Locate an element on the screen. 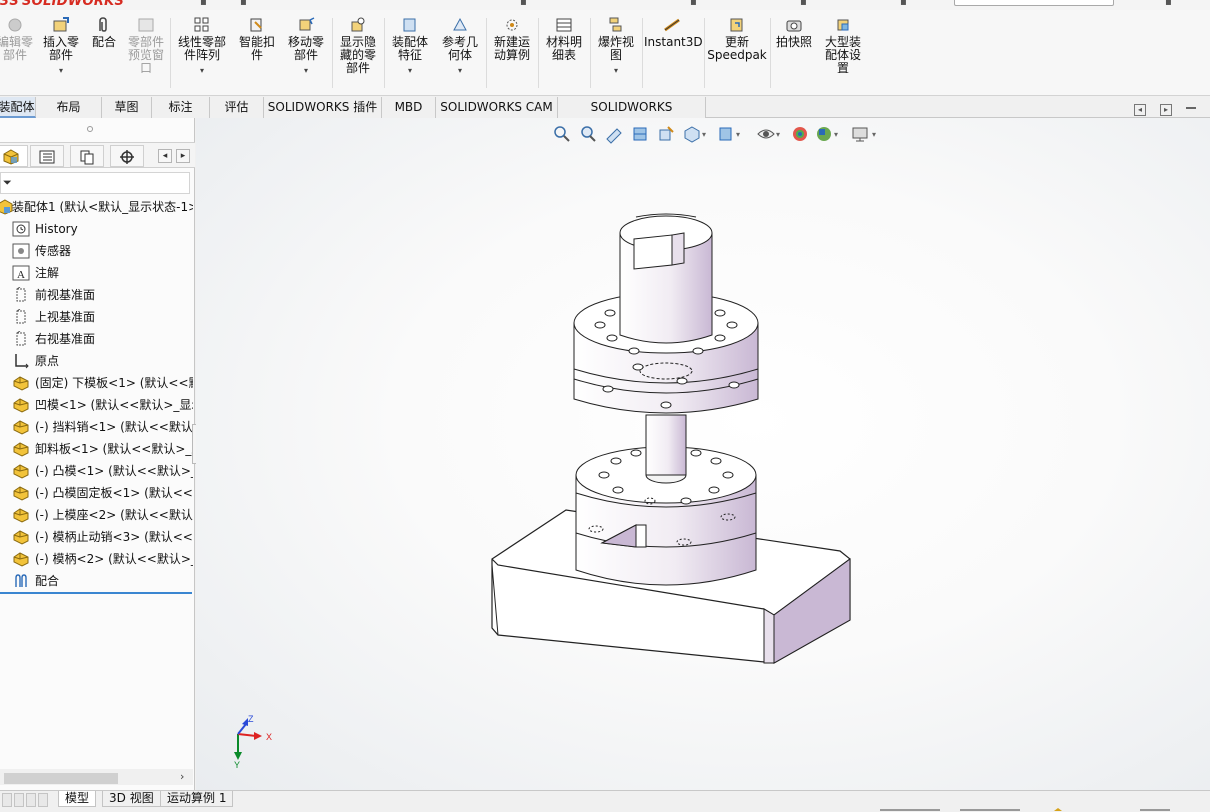  configuration-manager-tab is located at coordinates (87, 156).